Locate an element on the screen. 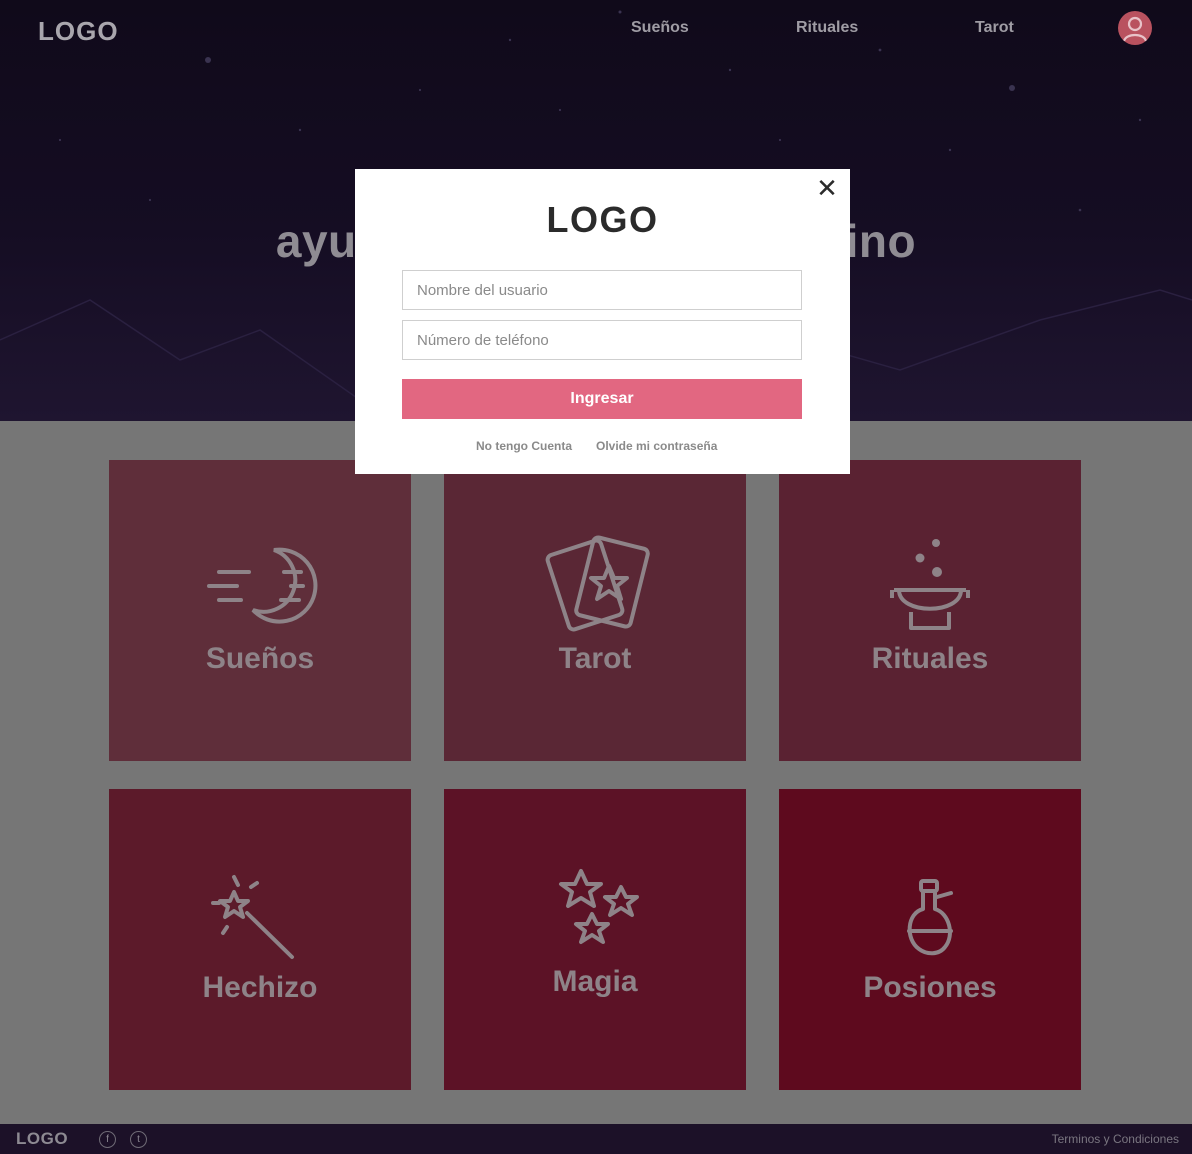 The height and width of the screenshot is (1154, 1192). footer-logo: LOGO is located at coordinates (42, 1139).